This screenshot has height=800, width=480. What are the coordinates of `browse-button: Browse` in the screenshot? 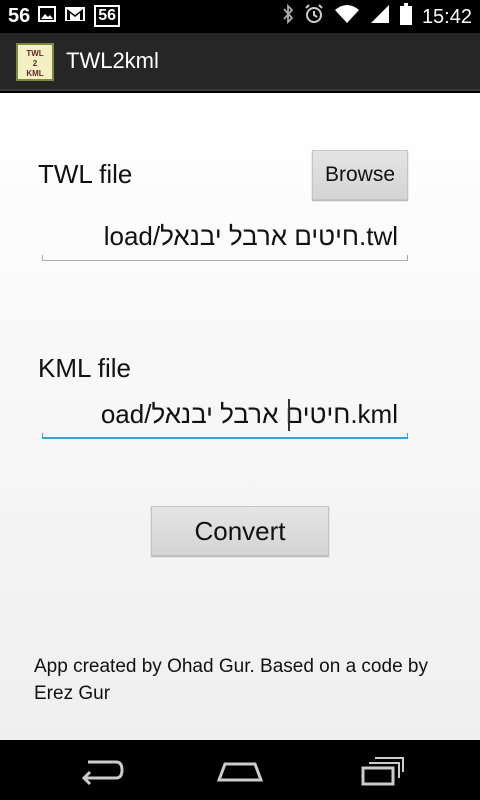 It's located at (360, 175).